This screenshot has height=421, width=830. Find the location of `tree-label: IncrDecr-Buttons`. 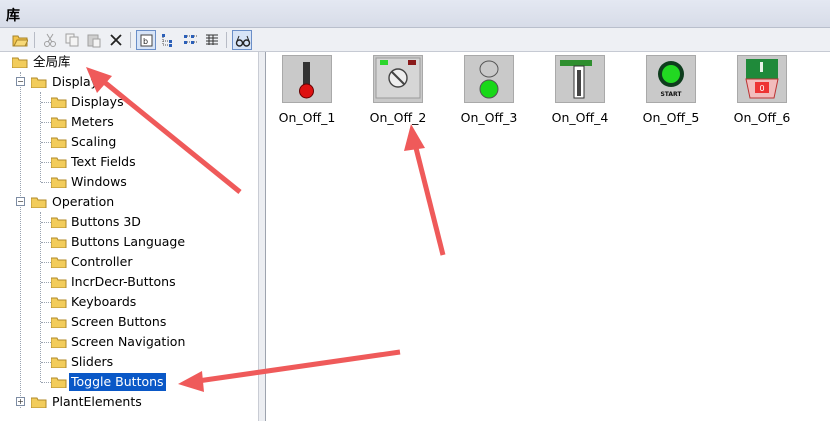

tree-label: IncrDecr-Buttons is located at coordinates (123, 281).